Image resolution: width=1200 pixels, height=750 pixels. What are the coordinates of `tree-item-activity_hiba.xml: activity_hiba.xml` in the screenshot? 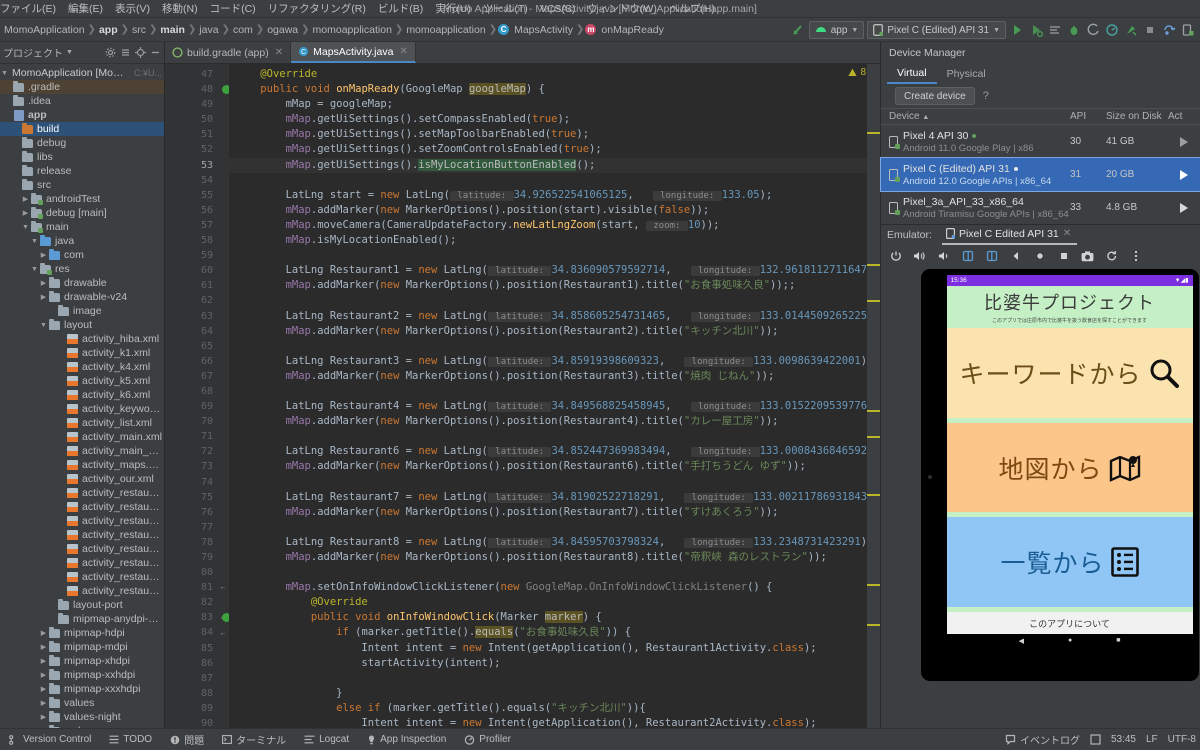 It's located at (82, 339).